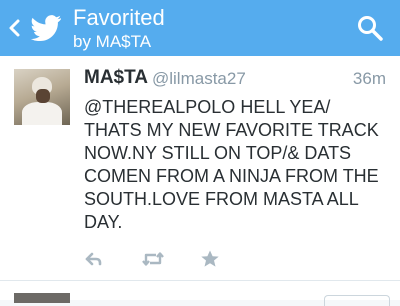 Image resolution: width=400 pixels, height=306 pixels. Describe the element at coordinates (200, 293) in the screenshot. I see `next-tweet-row` at that location.